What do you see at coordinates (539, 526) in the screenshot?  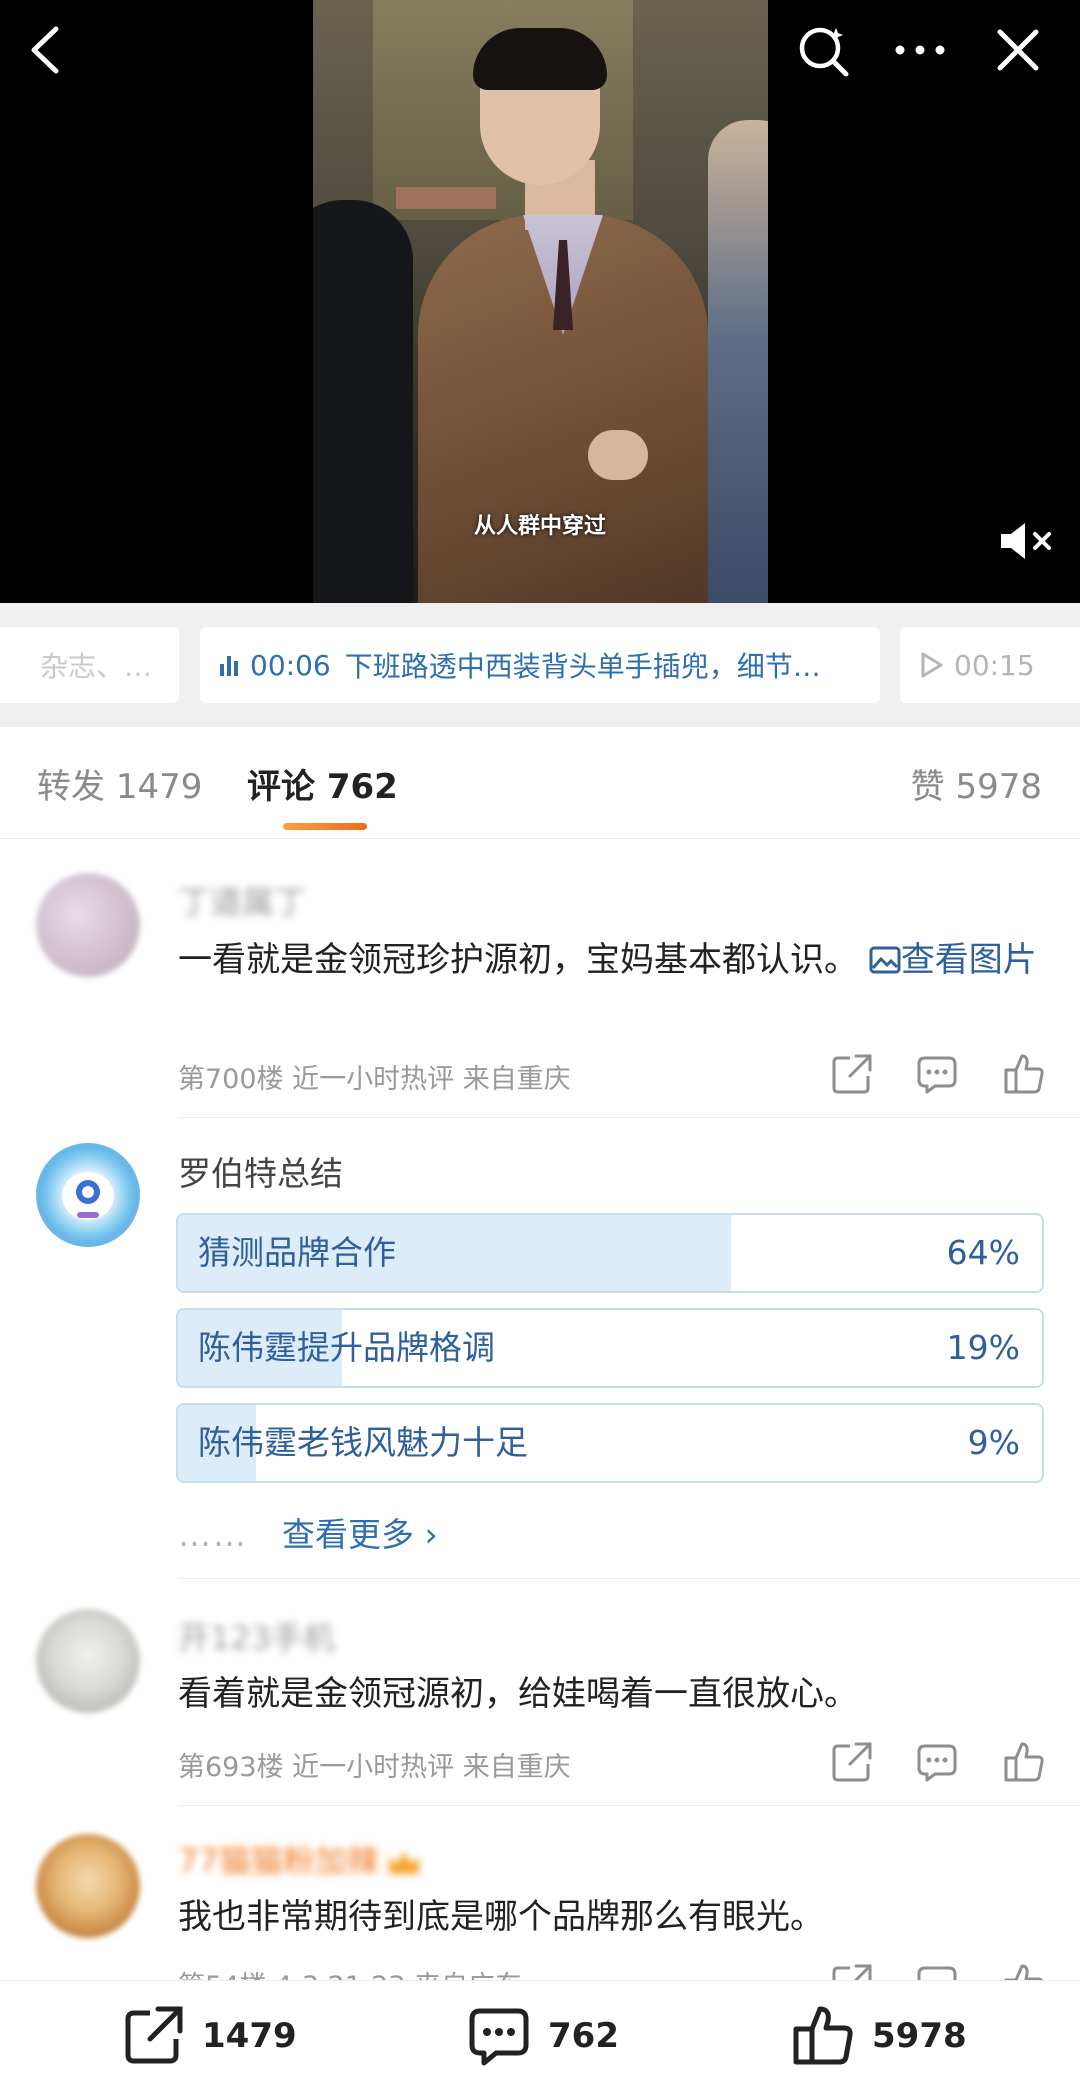 I see `video-subtitle: 从人群中穿过` at bounding box center [539, 526].